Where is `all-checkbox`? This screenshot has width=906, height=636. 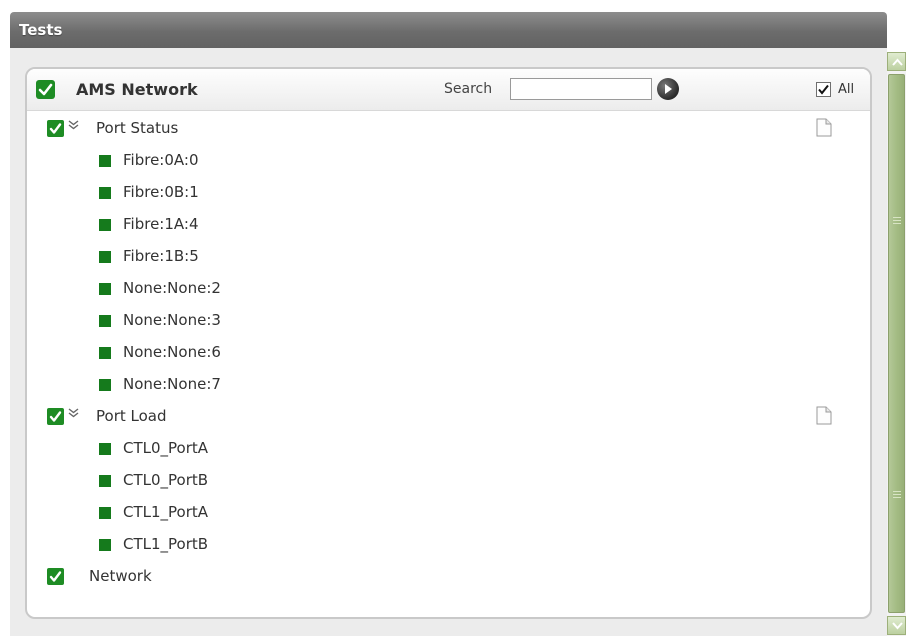 all-checkbox is located at coordinates (823, 89).